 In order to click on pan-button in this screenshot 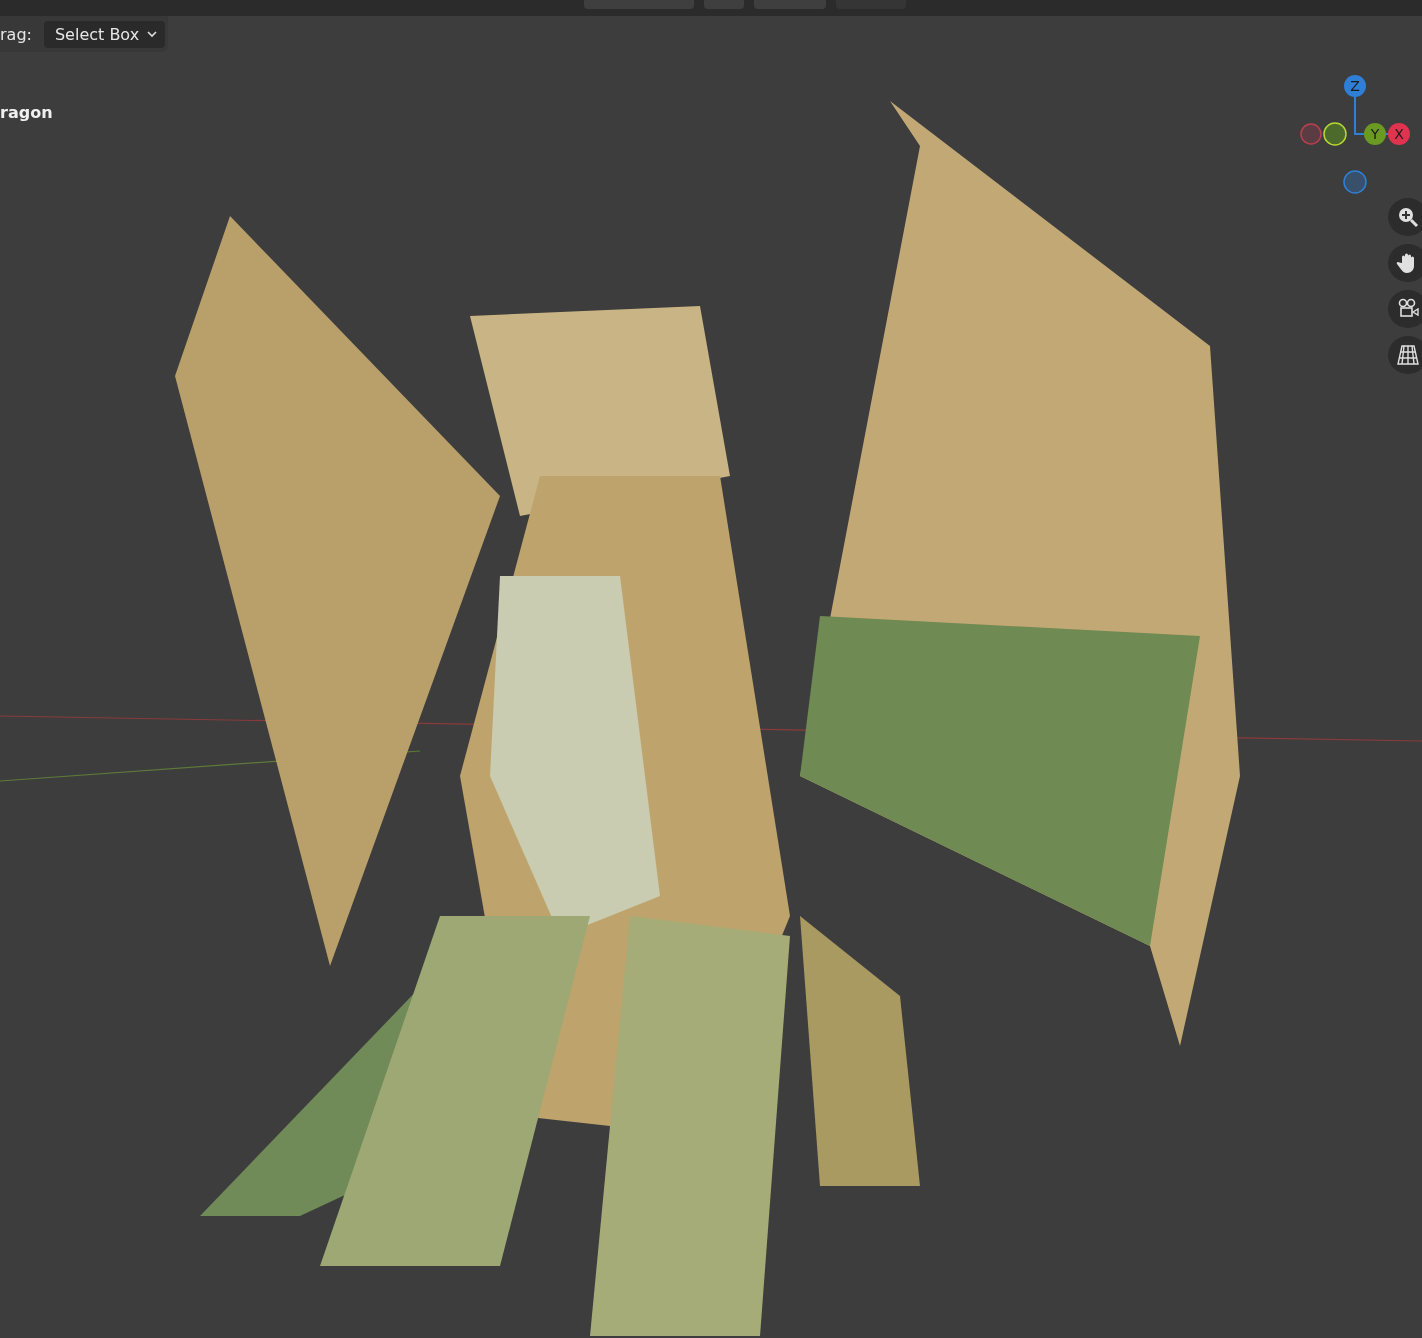, I will do `click(1405, 263)`.